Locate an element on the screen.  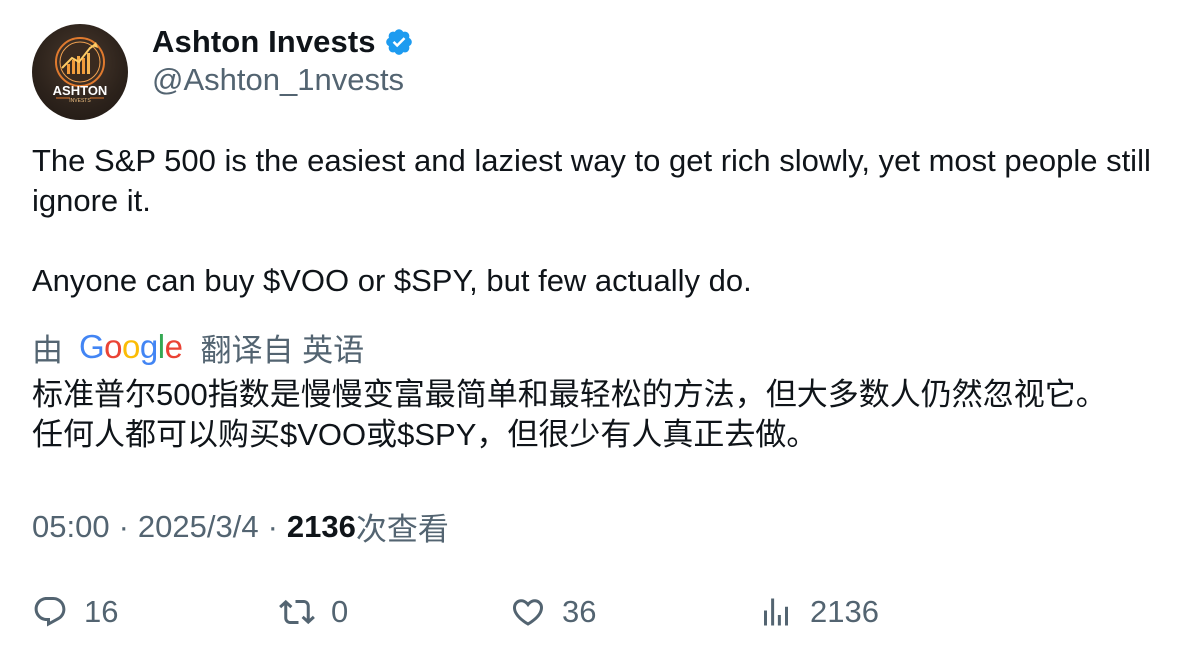
avatar-logo-icon: ASHTON INVESTS is located at coordinates (80, 70).